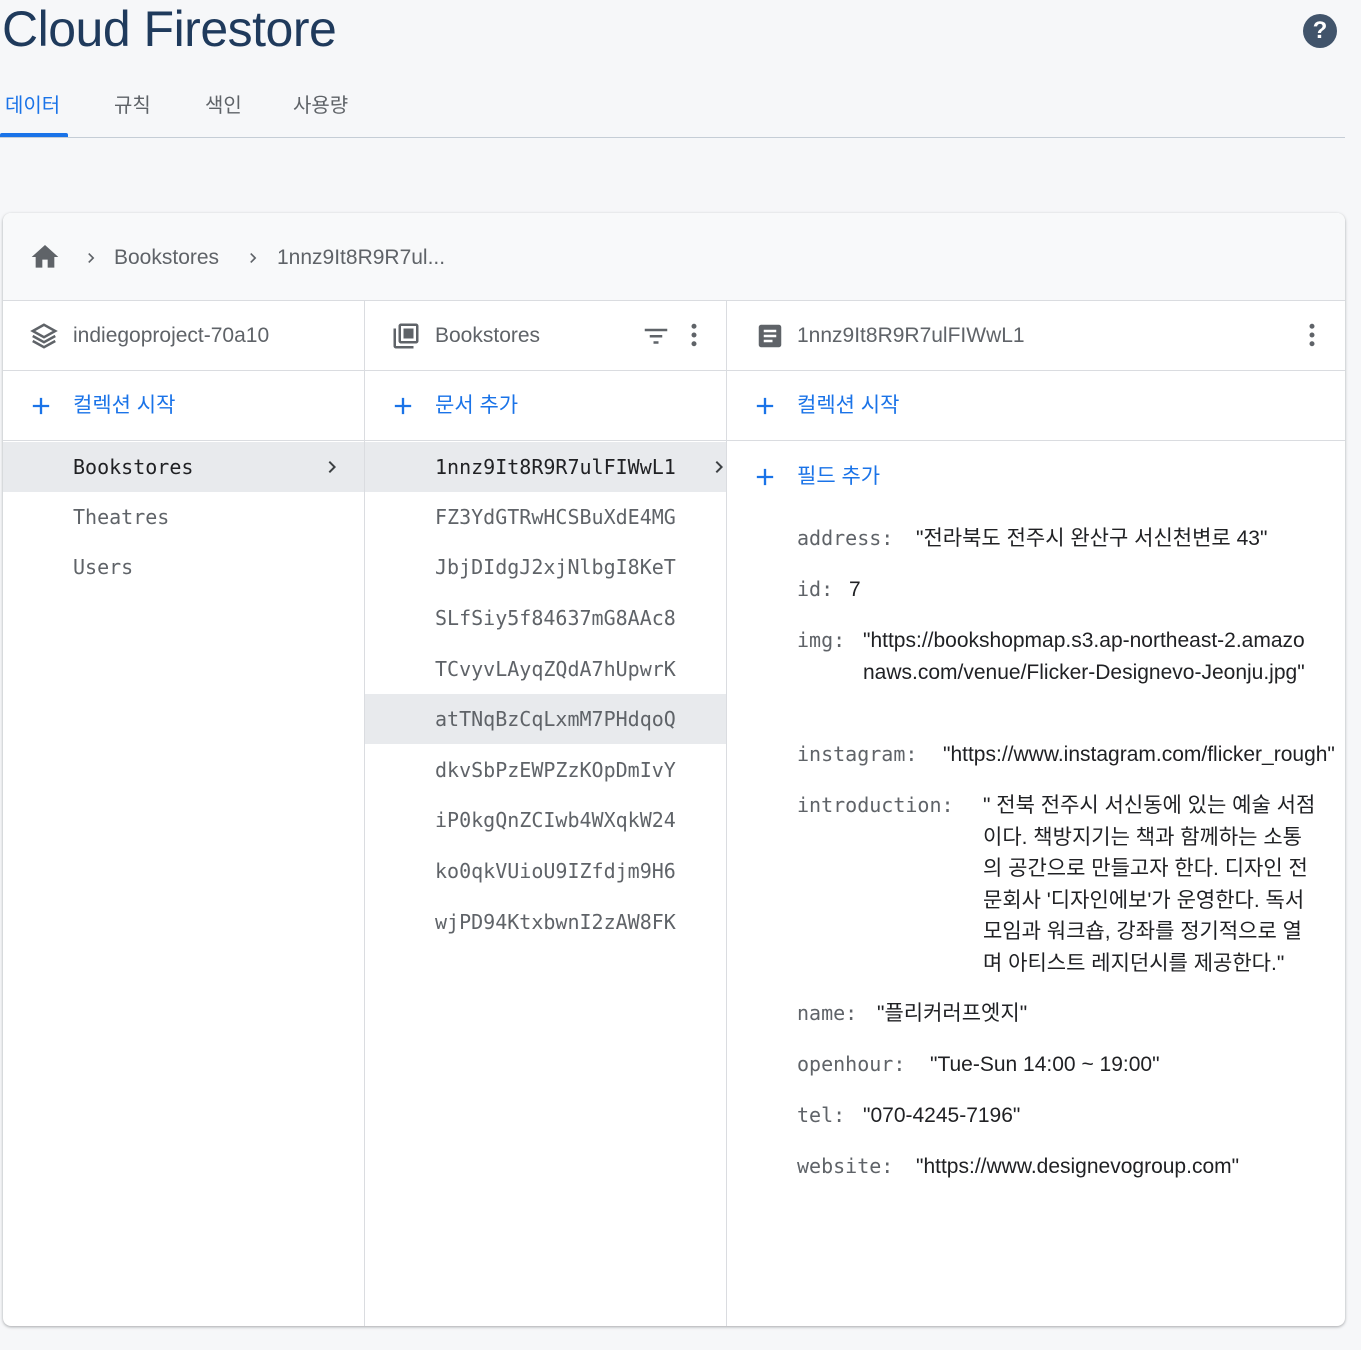 The width and height of the screenshot is (1361, 1350). I want to click on field-id: id: 7, so click(1062, 590).